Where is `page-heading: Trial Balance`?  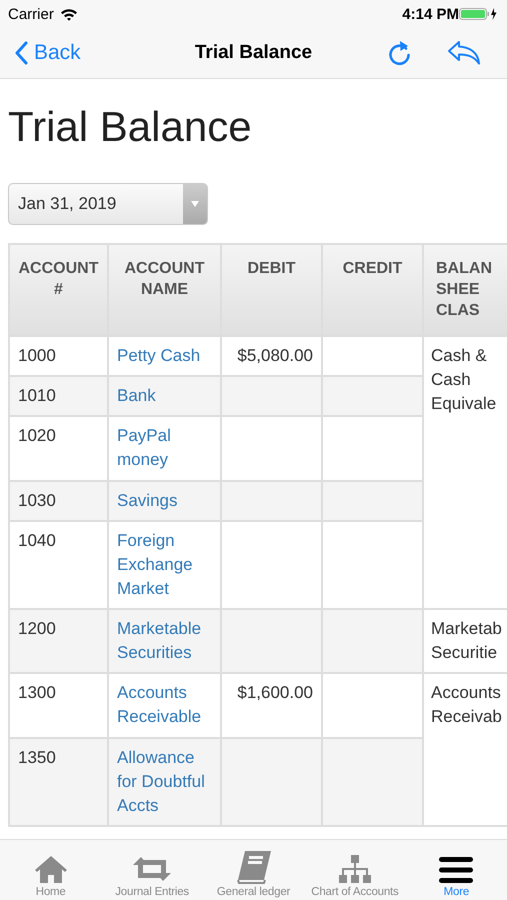
page-heading: Trial Balance is located at coordinates (130, 127).